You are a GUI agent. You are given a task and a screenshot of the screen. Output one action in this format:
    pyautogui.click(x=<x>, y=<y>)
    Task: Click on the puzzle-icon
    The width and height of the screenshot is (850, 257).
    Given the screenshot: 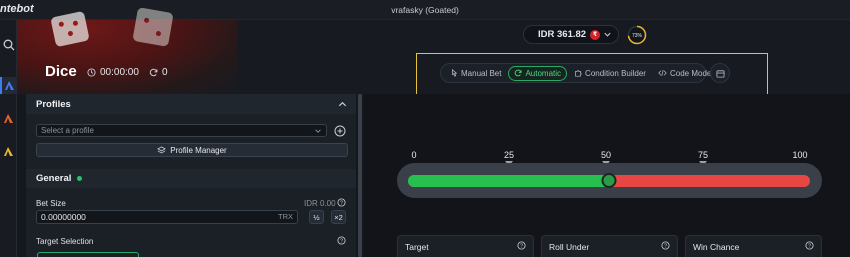 What is the action you would take?
    pyautogui.click(x=578, y=73)
    